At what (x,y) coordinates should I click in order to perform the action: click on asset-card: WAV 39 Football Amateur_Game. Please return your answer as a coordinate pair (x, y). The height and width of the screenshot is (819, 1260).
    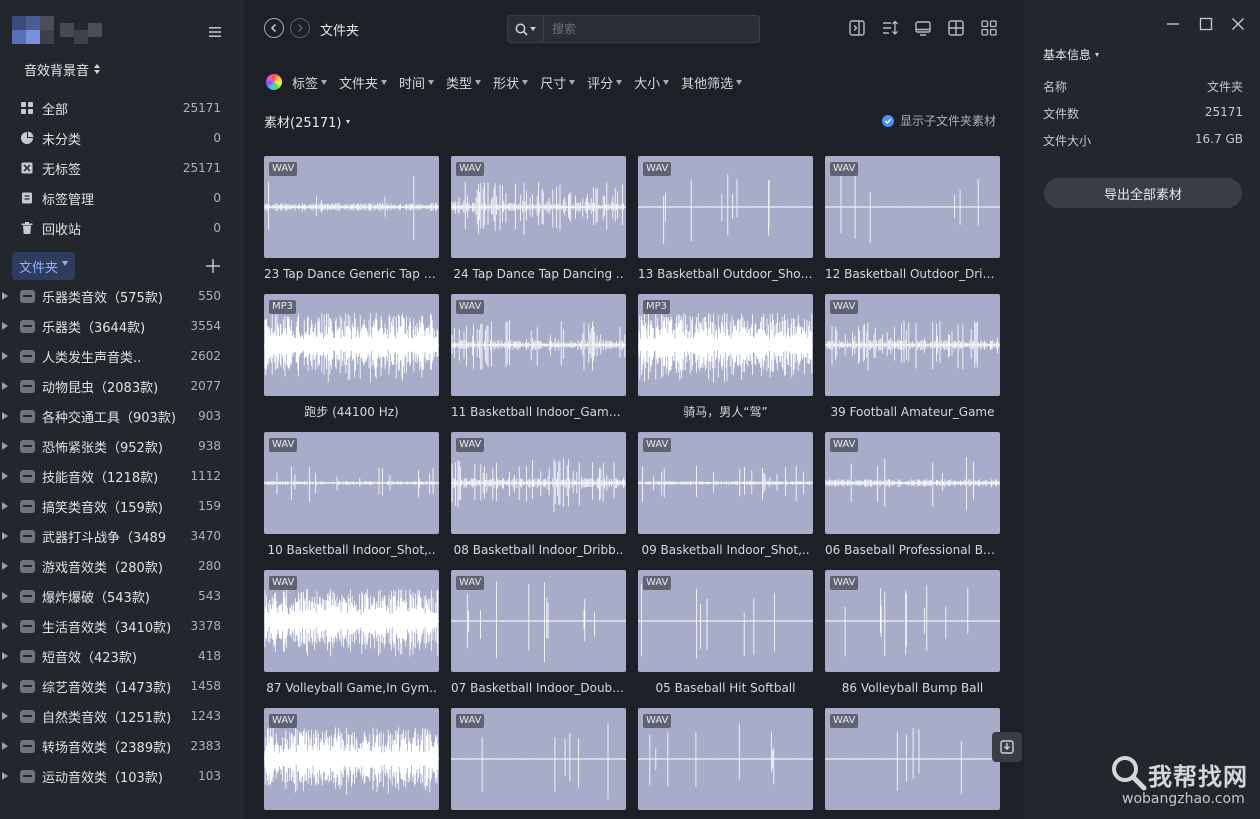
    Looking at the image, I should click on (912, 357).